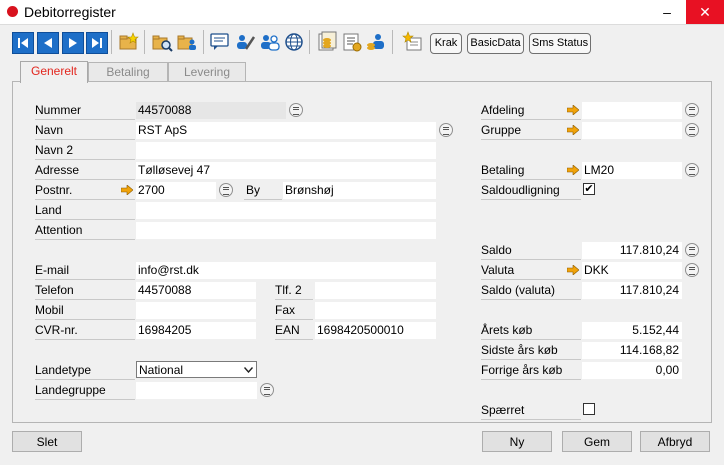 The width and height of the screenshot is (724, 465). Describe the element at coordinates (375, 310) in the screenshot. I see `fax-field` at that location.